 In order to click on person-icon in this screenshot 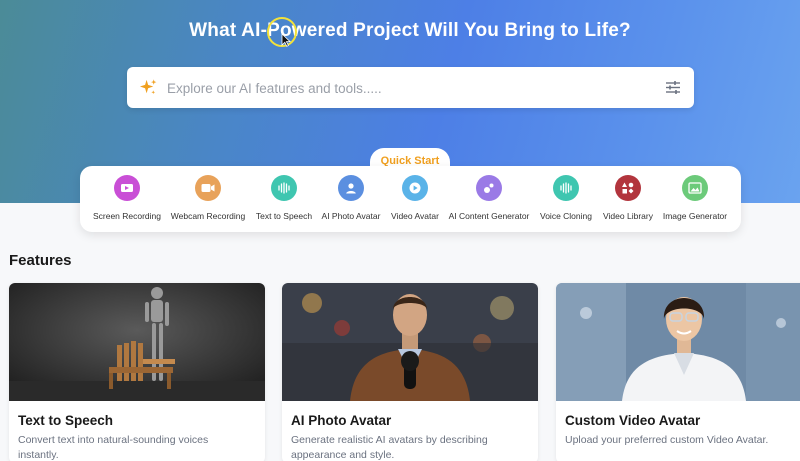, I will do `click(351, 188)`.